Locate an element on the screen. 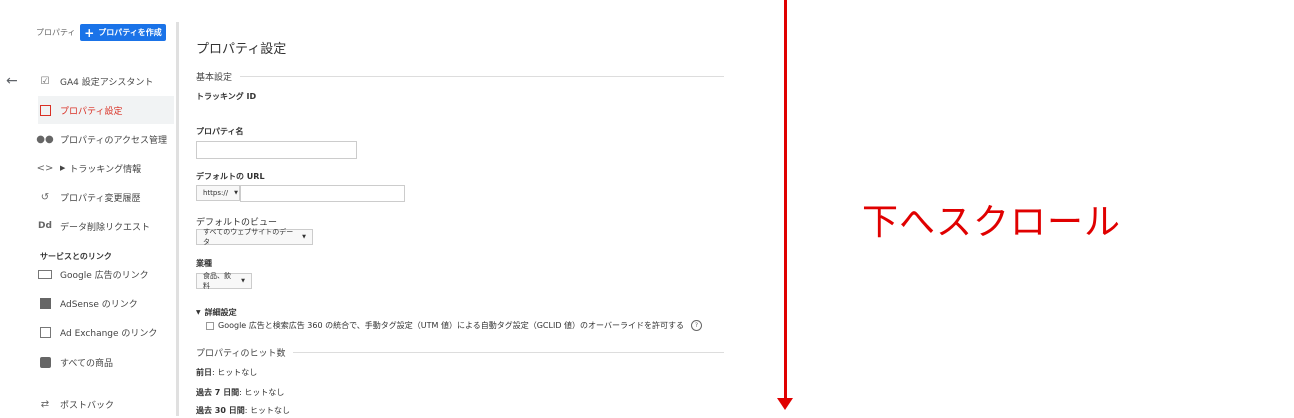 This screenshot has width=1294, height=418. dd-icon: Dd is located at coordinates (45, 226).